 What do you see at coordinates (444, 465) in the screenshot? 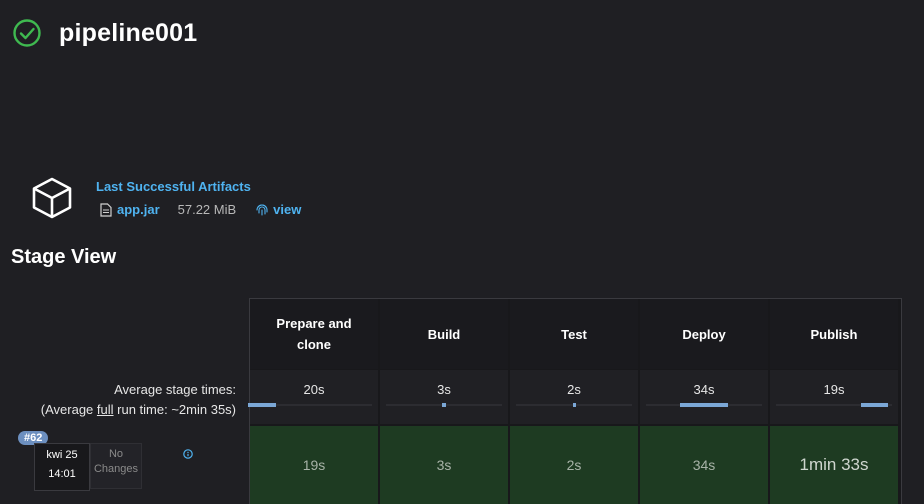
I see `stage-result-cell: 3s` at bounding box center [444, 465].